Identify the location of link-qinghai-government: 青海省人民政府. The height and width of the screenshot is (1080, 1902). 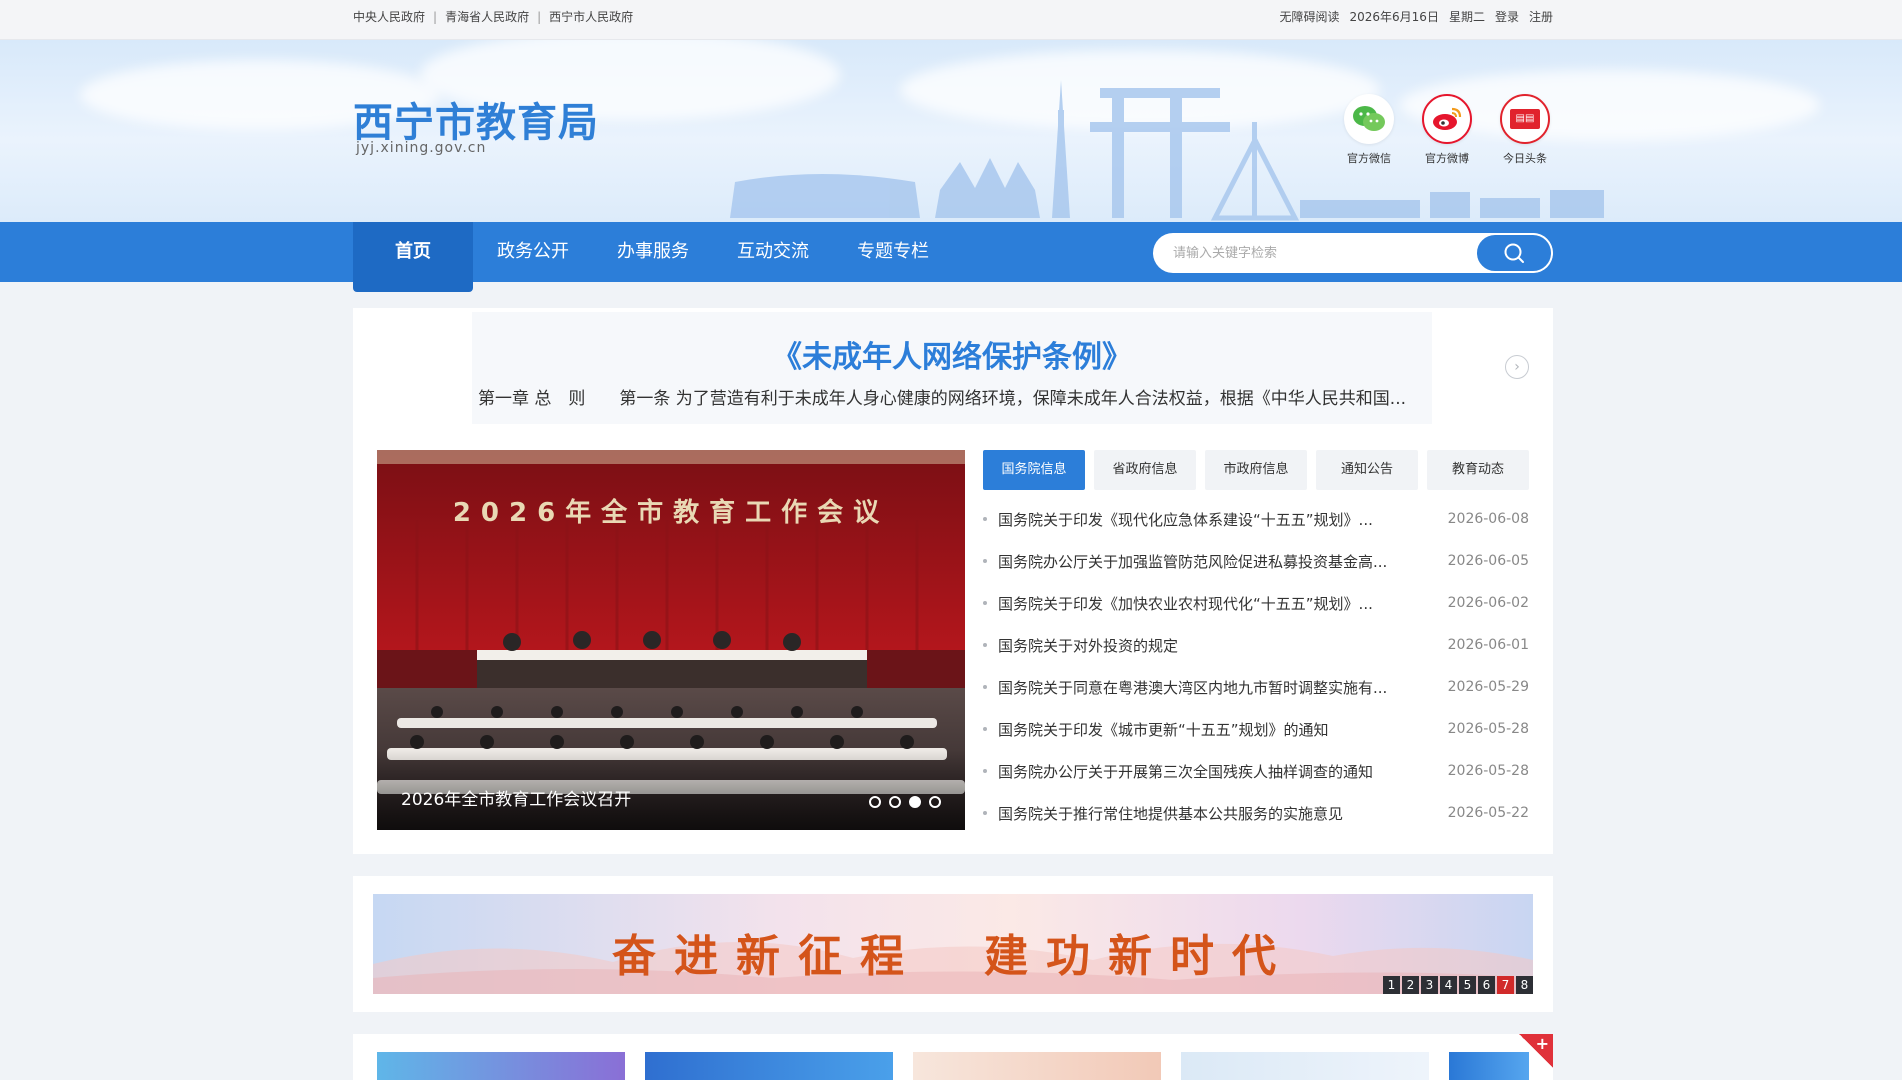
(487, 16).